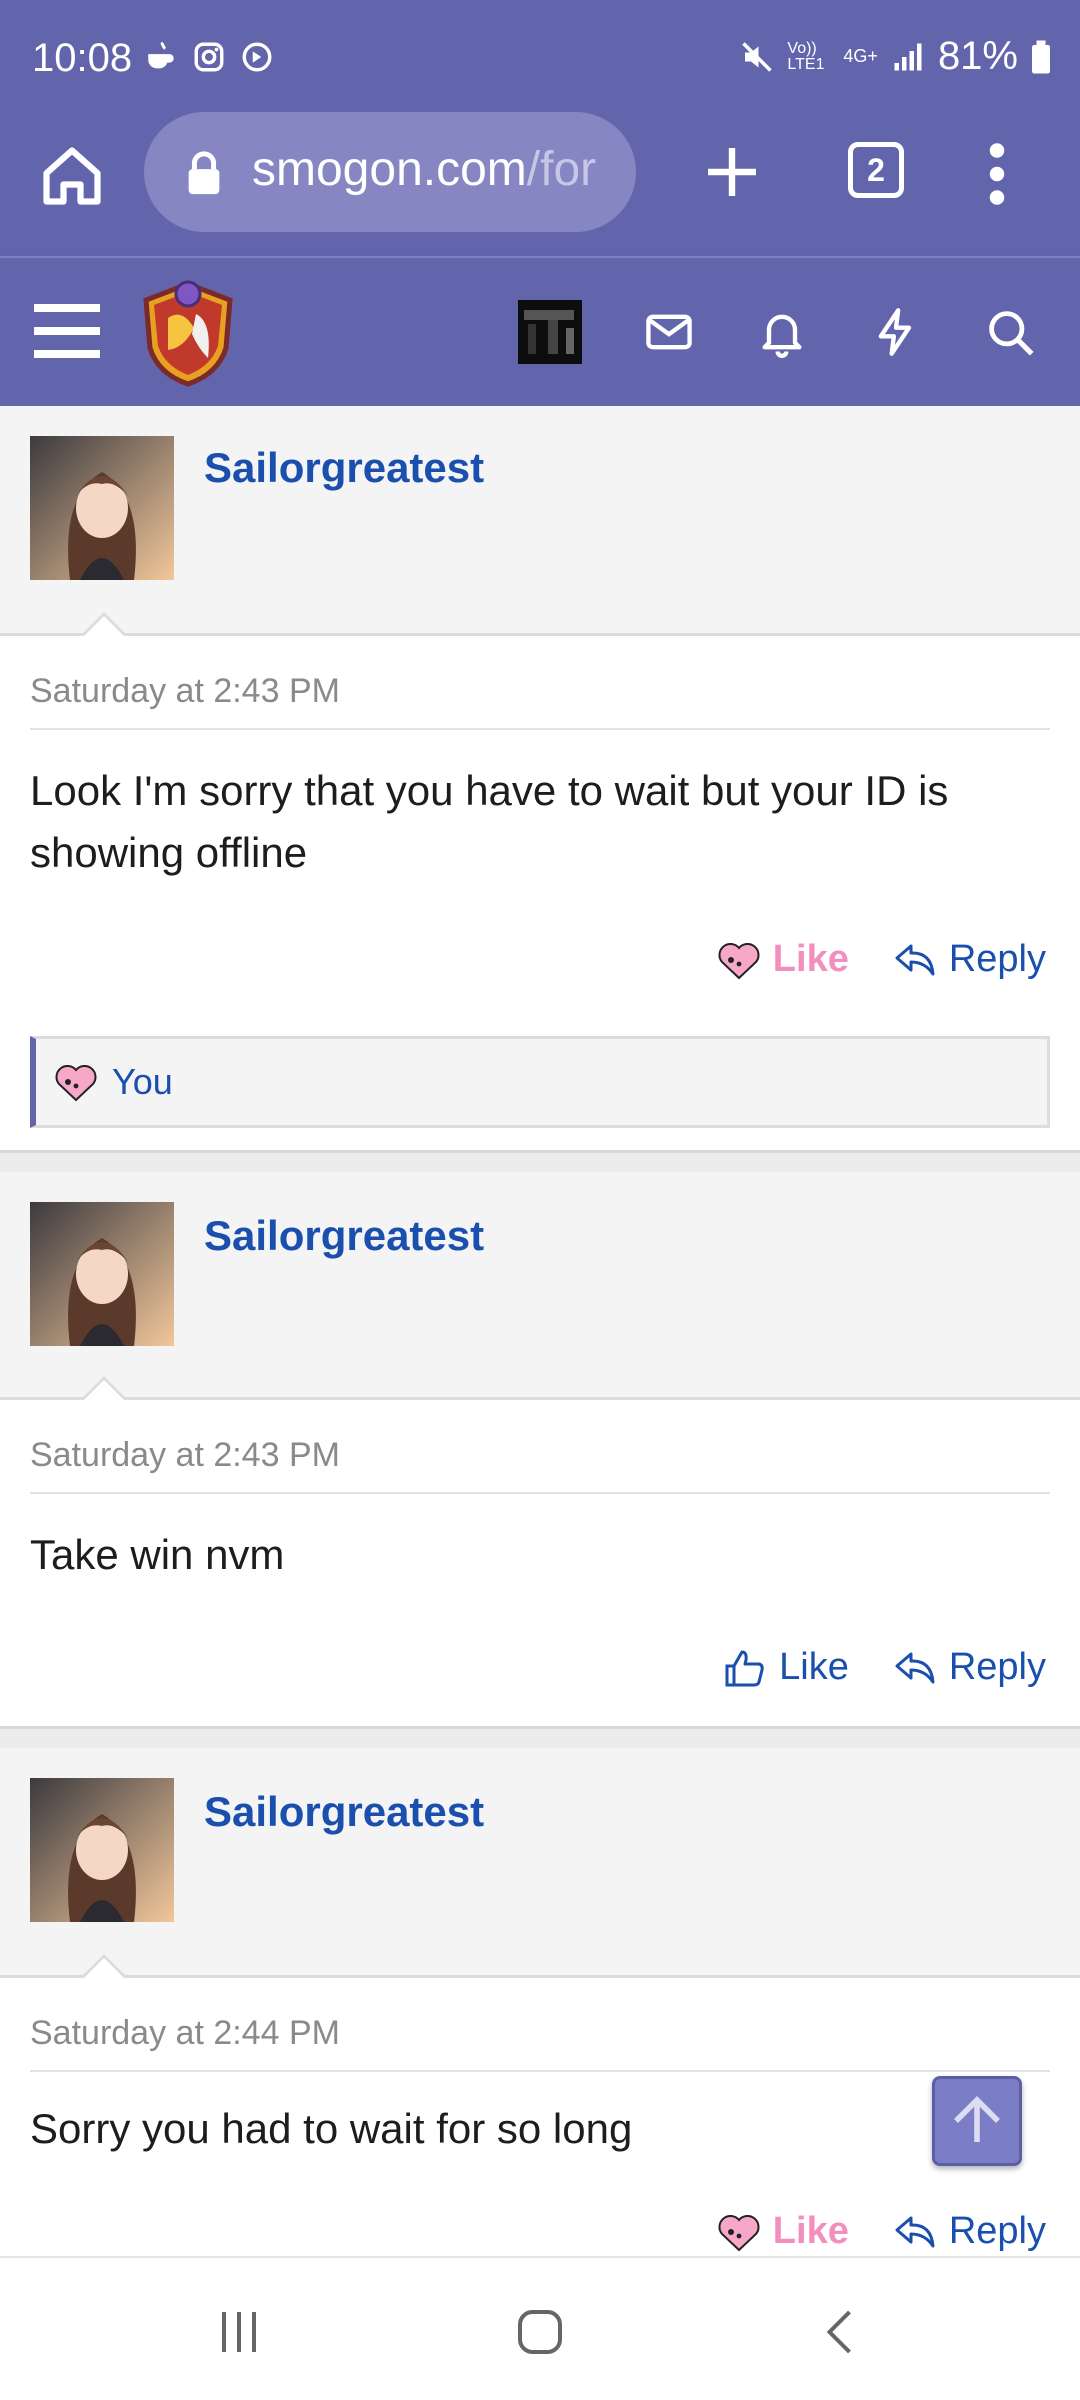 The width and height of the screenshot is (1080, 2400). Describe the element at coordinates (1010, 332) in the screenshot. I see `search-icon` at that location.